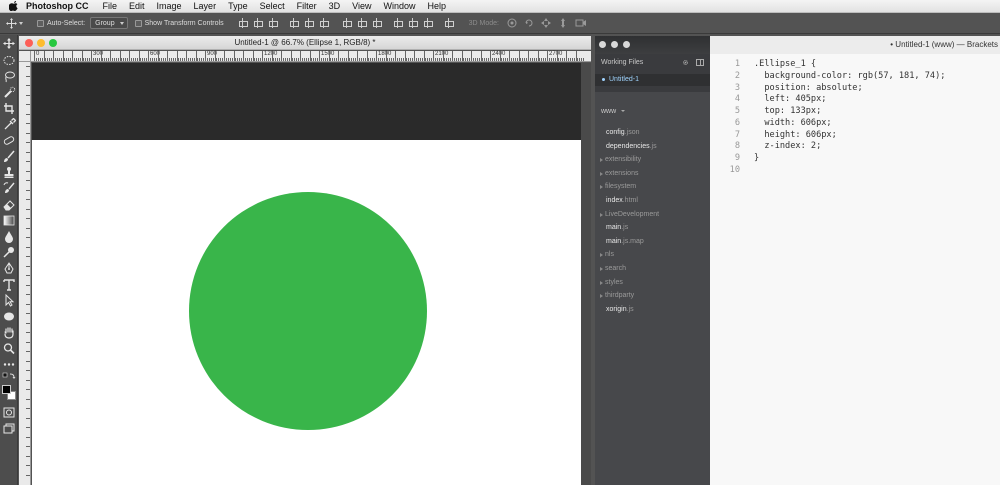 The height and width of the screenshot is (485, 1000). I want to click on quick-mask-mode, so click(9, 412).